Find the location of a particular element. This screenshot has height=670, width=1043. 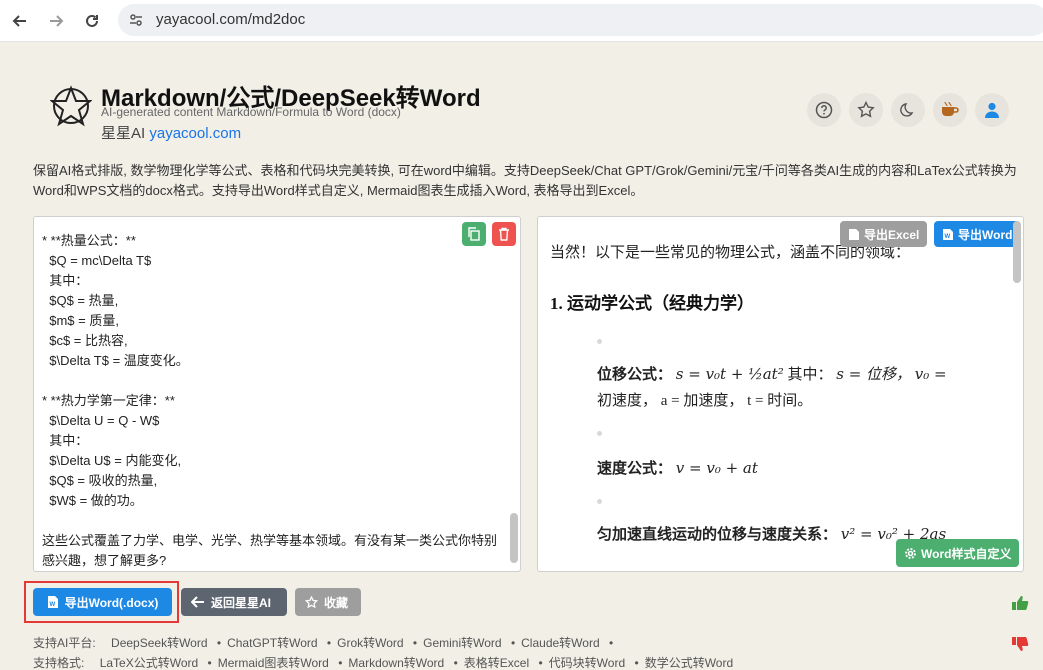

list-item: 匀加速直线运动的位移与速度关系： v² = v₀² + 2as is located at coordinates (771, 533).